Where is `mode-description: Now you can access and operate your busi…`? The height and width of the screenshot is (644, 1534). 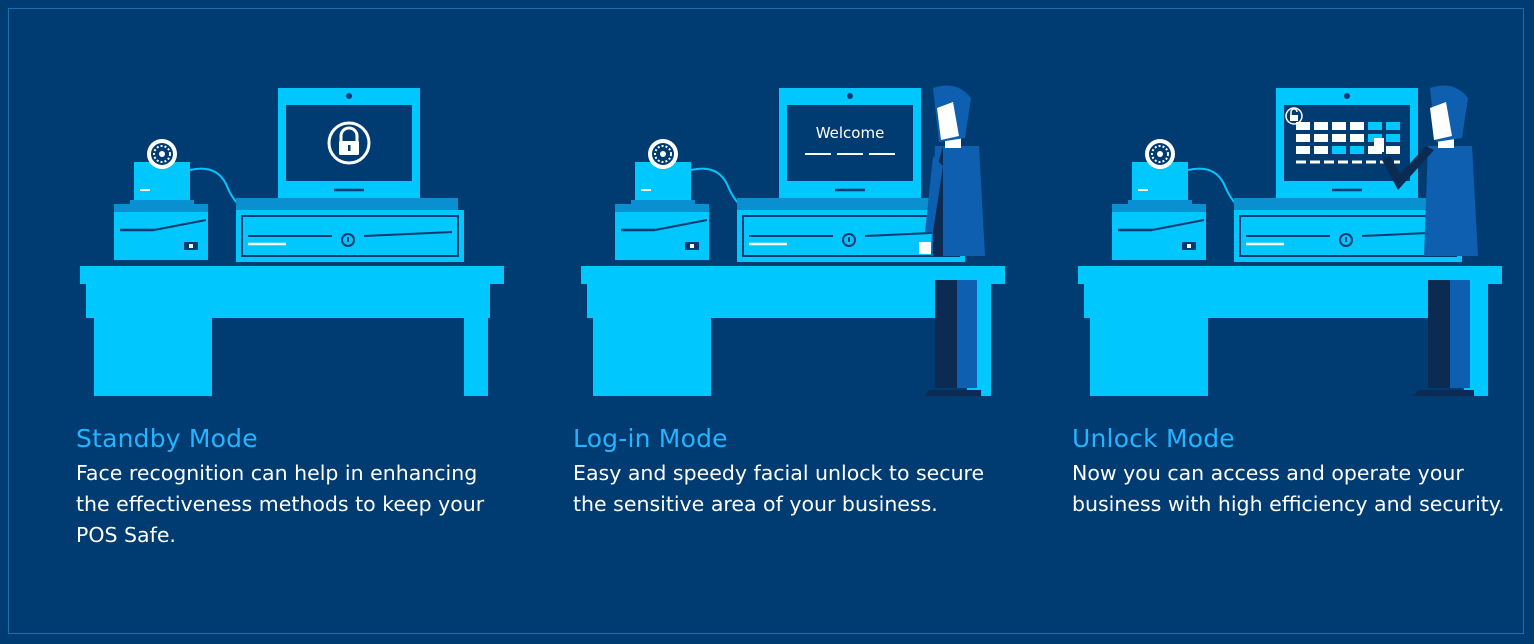 mode-description: Now you can access and operate your busi… is located at coordinates (1288, 488).